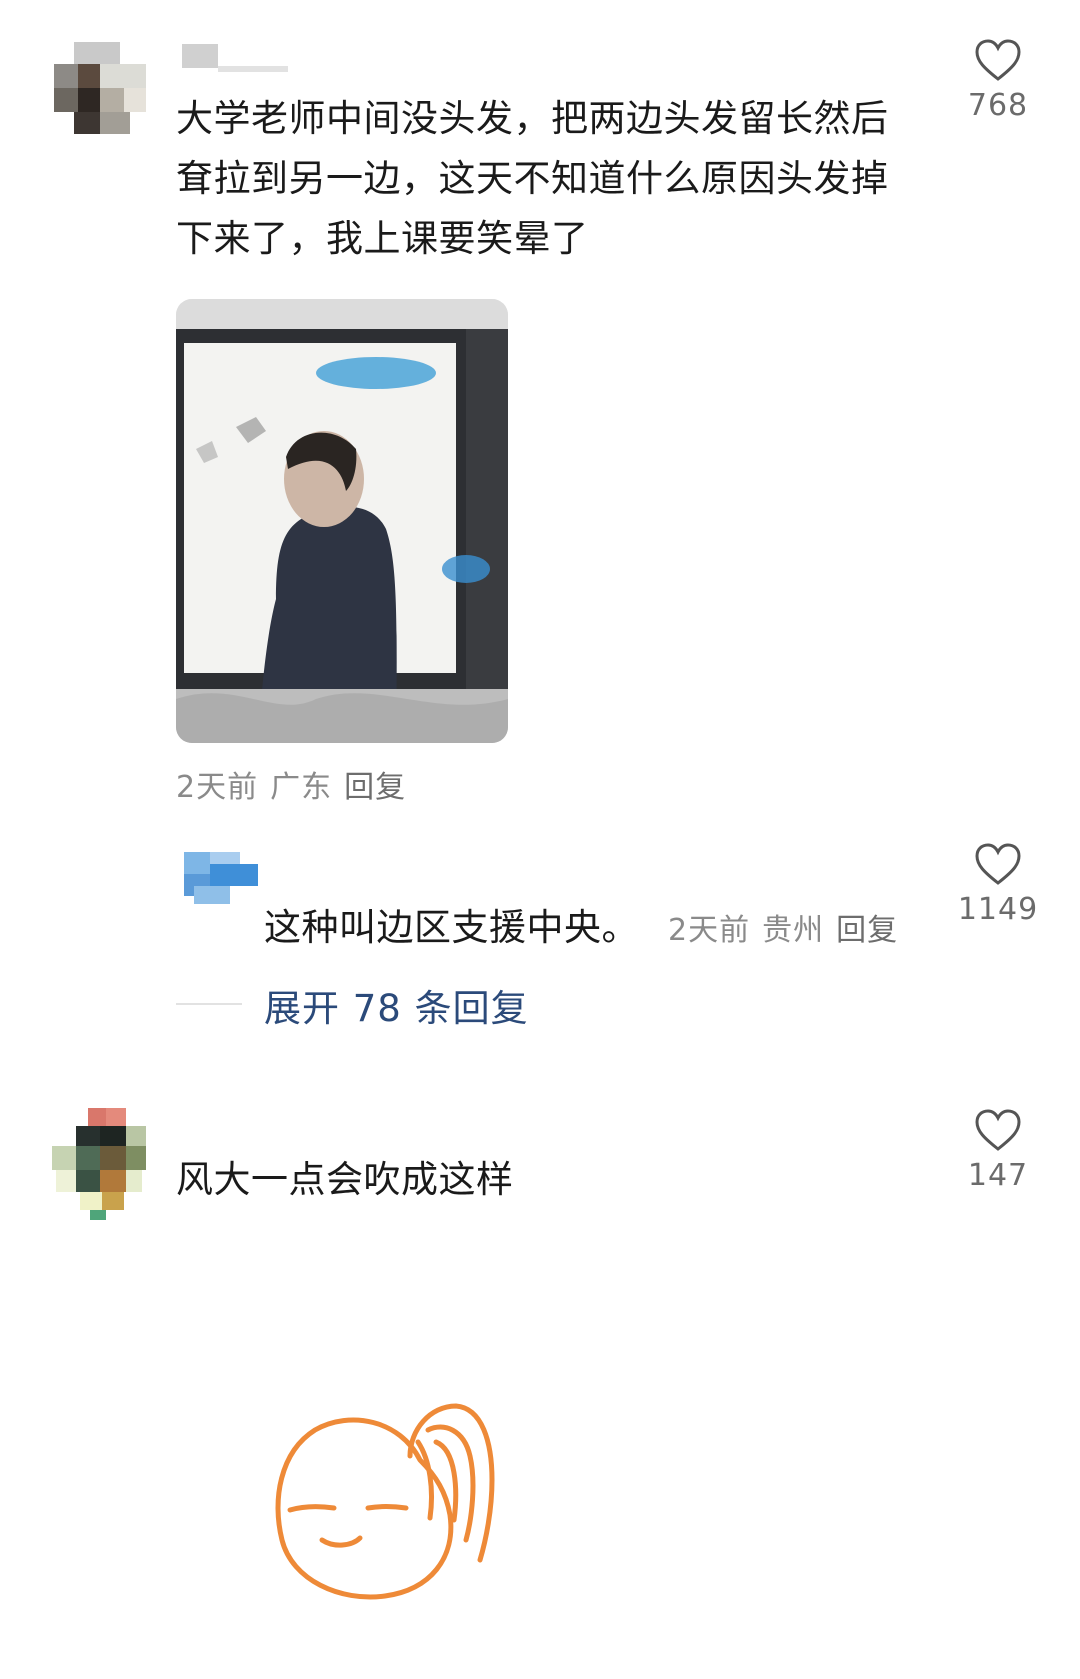 The height and width of the screenshot is (1679, 1080). I want to click on reply-meta: 2天前 贵州 回复, so click(789, 927).